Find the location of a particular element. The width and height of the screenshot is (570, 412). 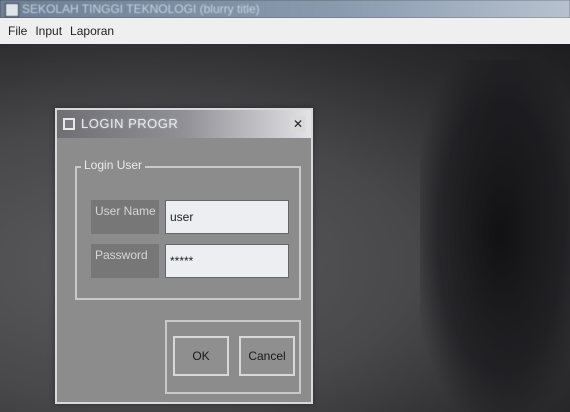

close-icon: ✕ is located at coordinates (298, 124).